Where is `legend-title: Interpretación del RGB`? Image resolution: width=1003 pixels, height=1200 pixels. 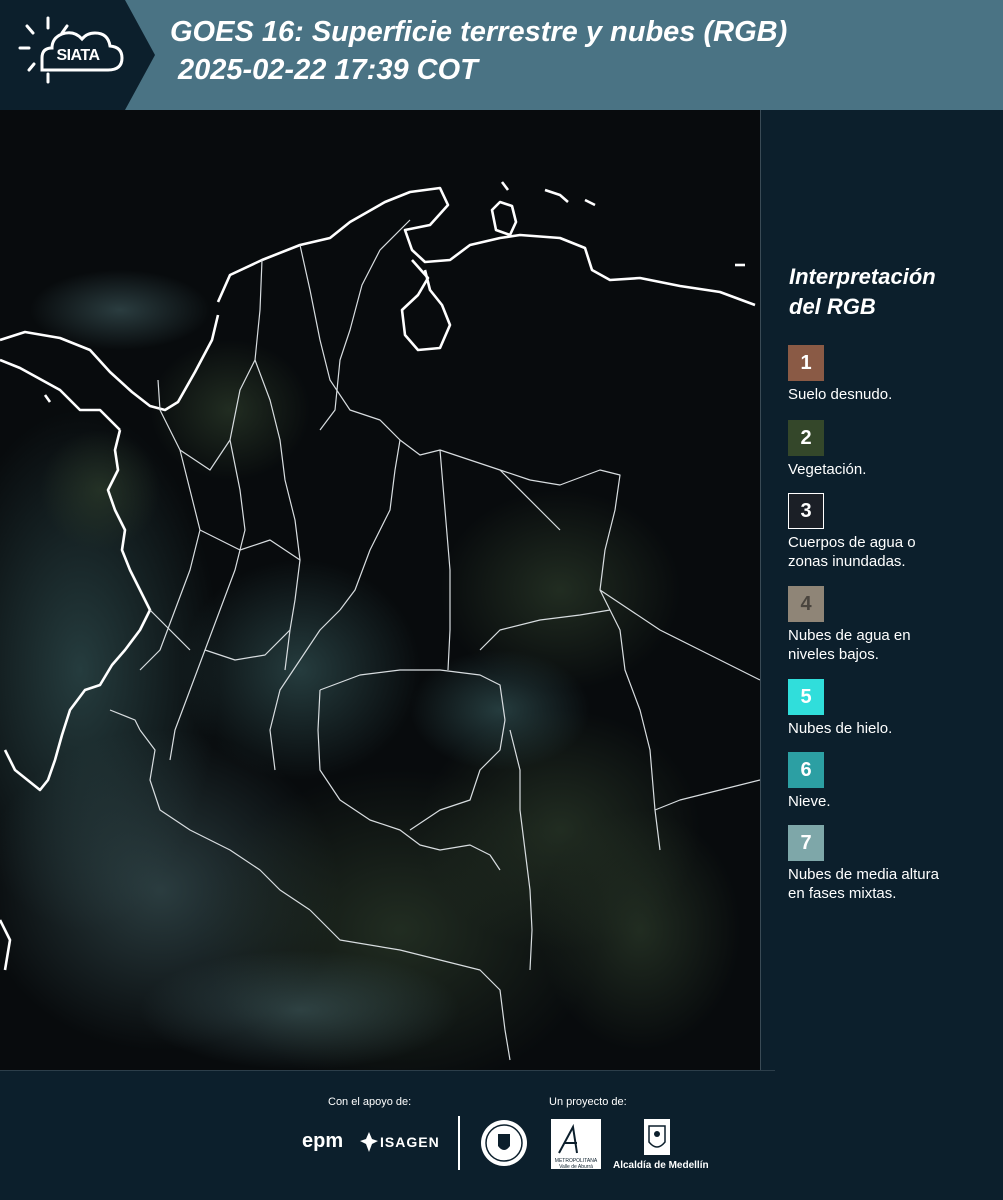 legend-title: Interpretación del RGB is located at coordinates (862, 292).